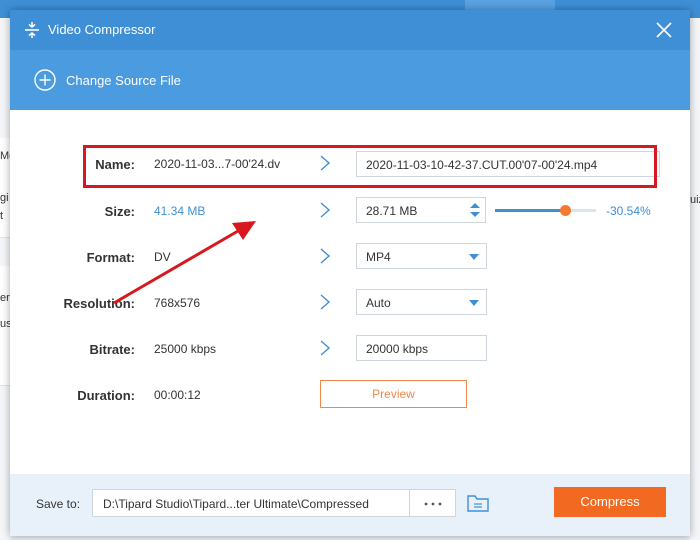 This screenshot has height=540, width=700. Describe the element at coordinates (162, 257) in the screenshot. I see `source-format-value: DV` at that location.